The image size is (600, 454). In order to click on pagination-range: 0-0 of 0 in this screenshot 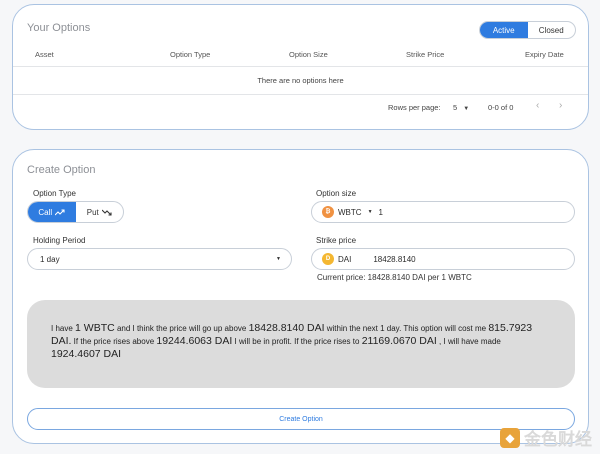, I will do `click(501, 107)`.